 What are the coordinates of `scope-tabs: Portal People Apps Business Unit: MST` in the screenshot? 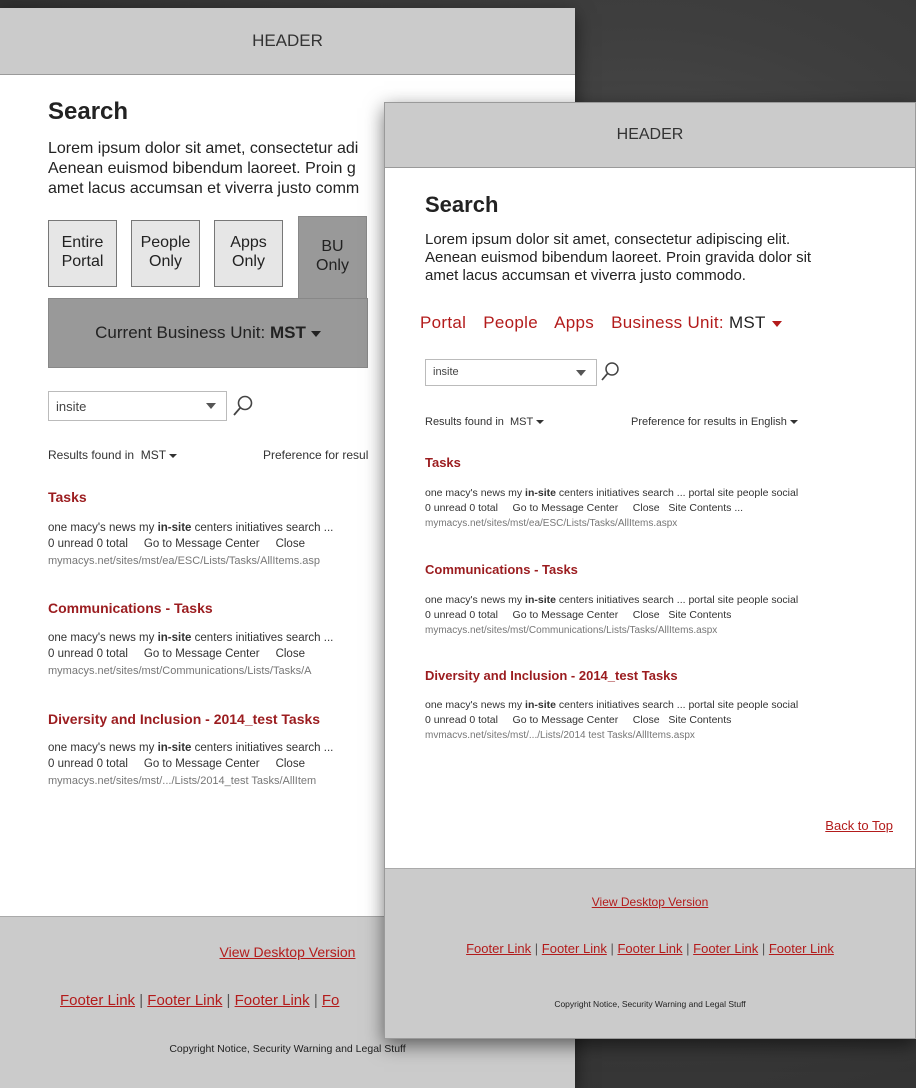 It's located at (607, 323).